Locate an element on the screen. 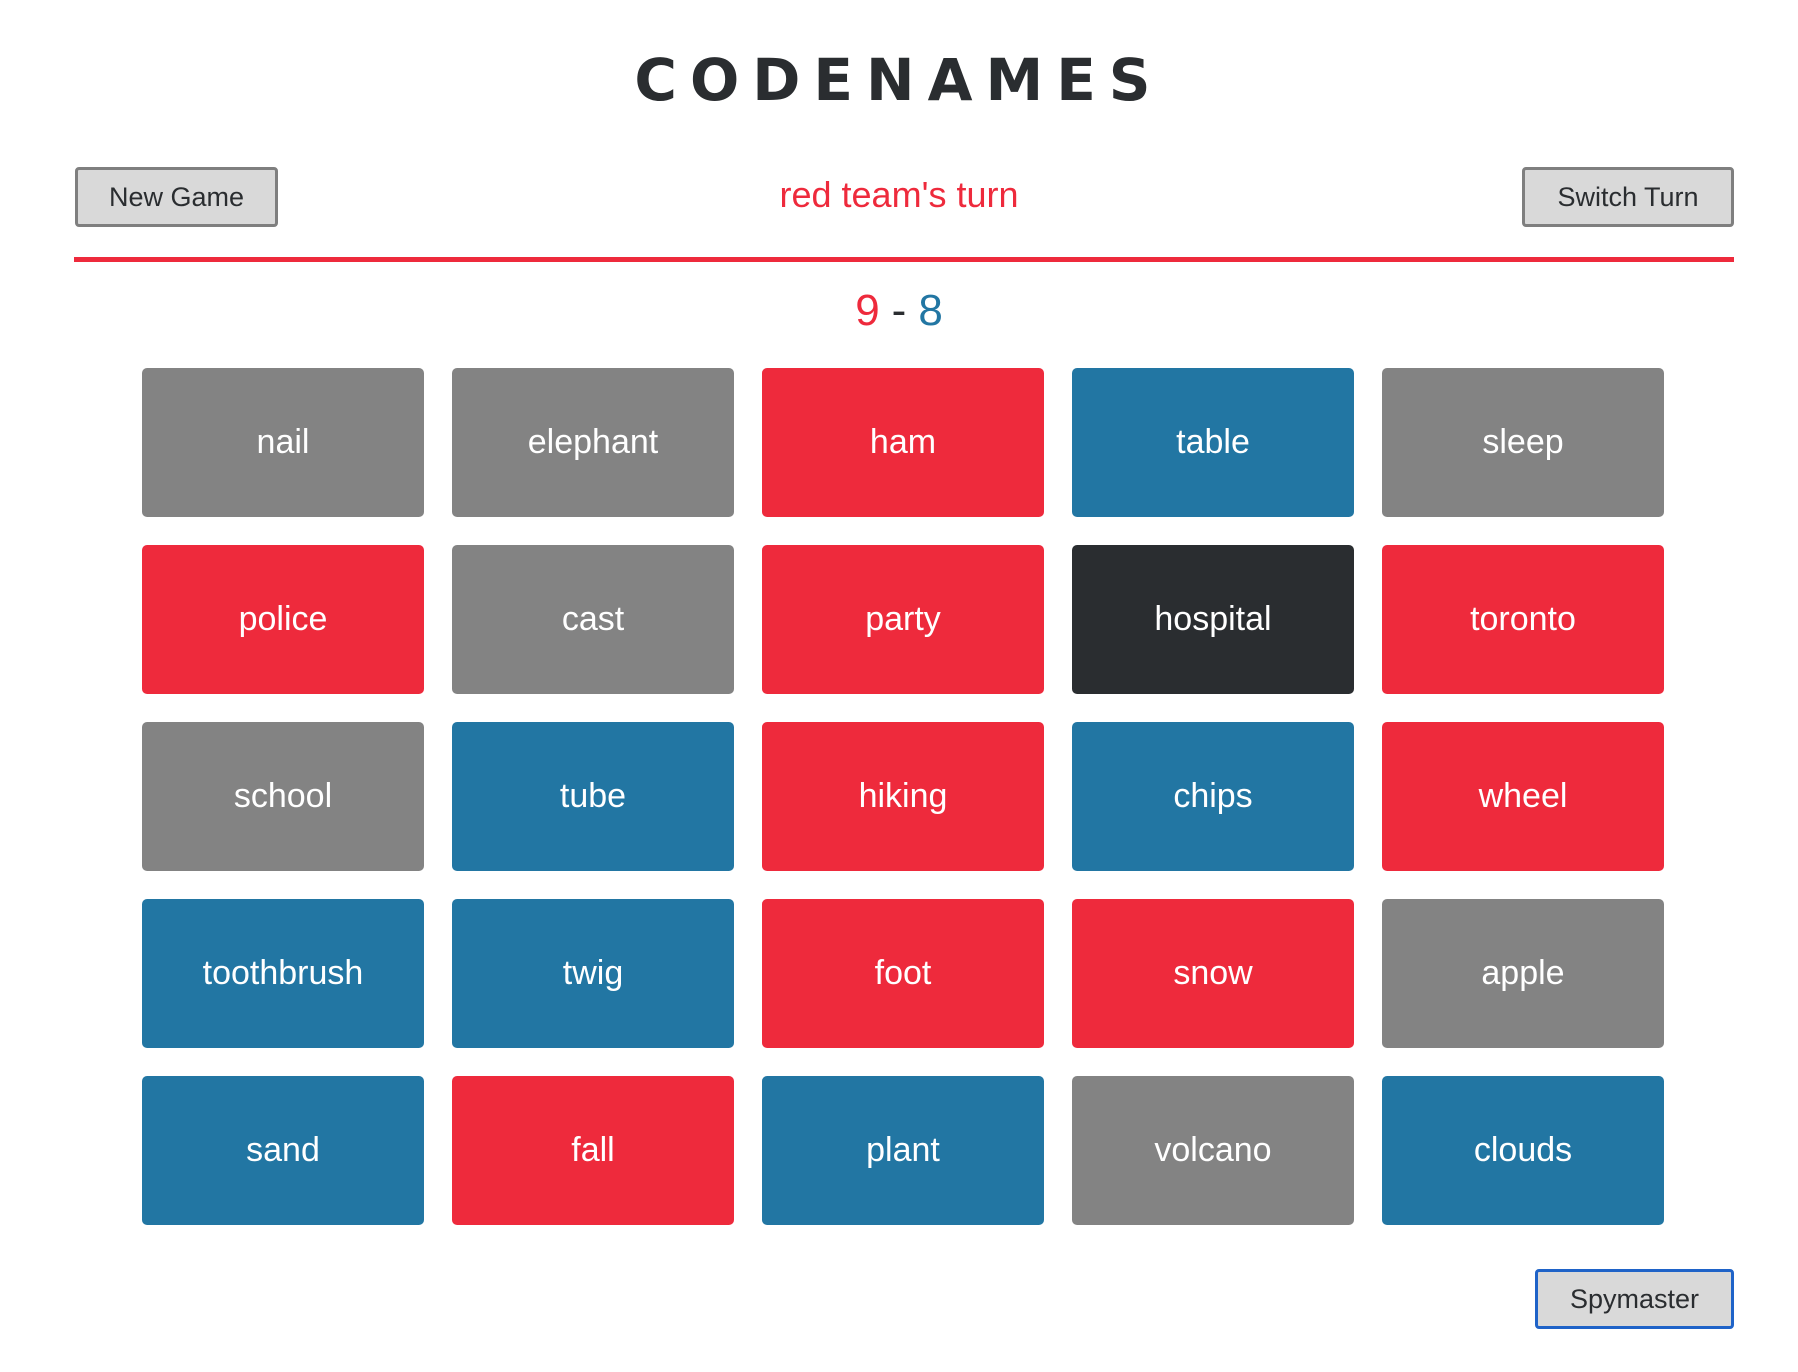  word-card: cast is located at coordinates (593, 619).